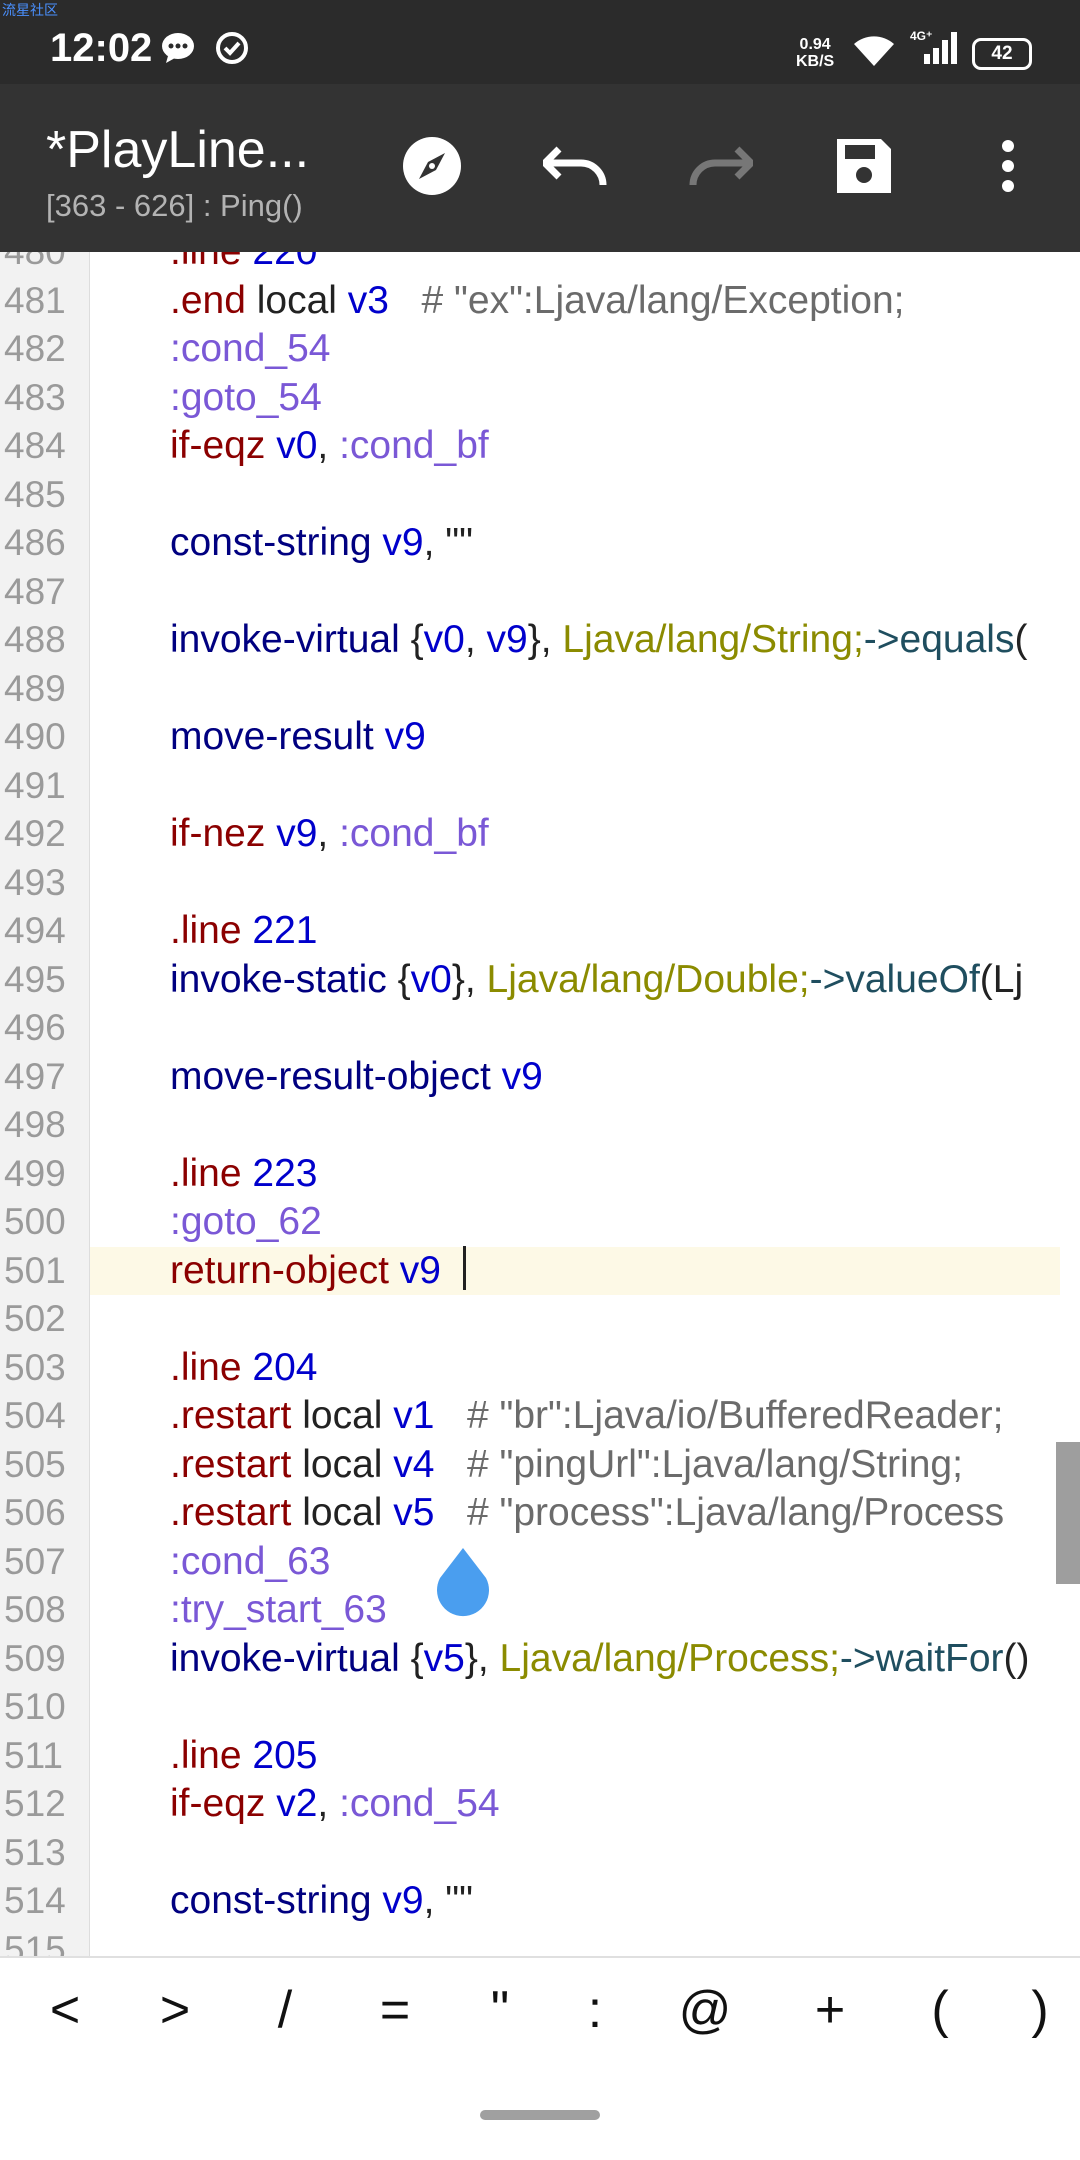  I want to click on app-toolbar: *PlayLine... [363 - 626] : Ping(), so click(540, 168).